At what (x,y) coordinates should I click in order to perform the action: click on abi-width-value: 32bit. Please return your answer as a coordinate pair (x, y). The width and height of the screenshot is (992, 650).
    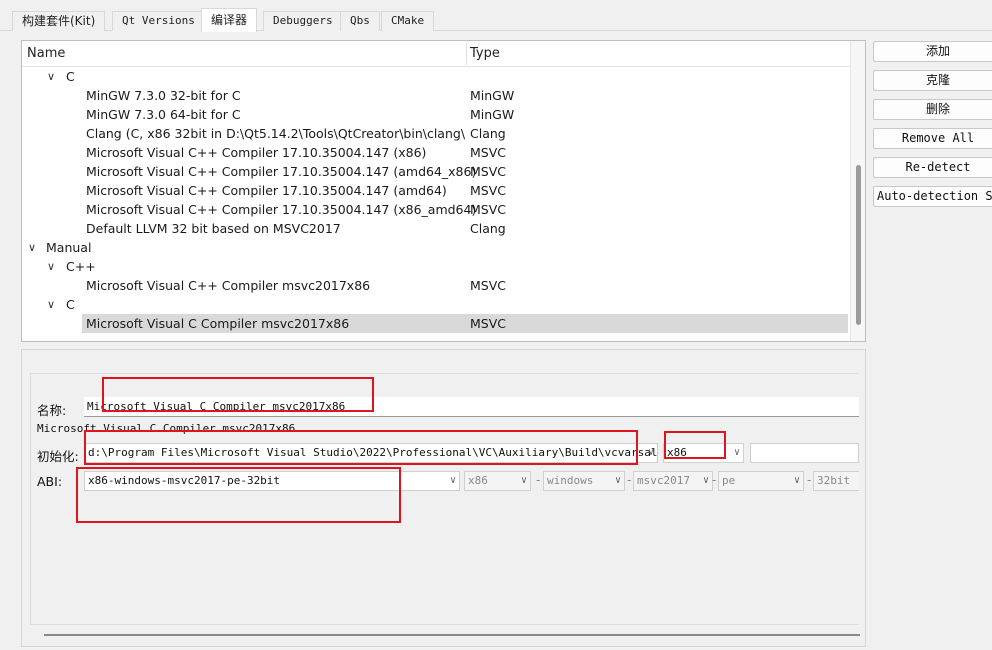
    Looking at the image, I should click on (834, 480).